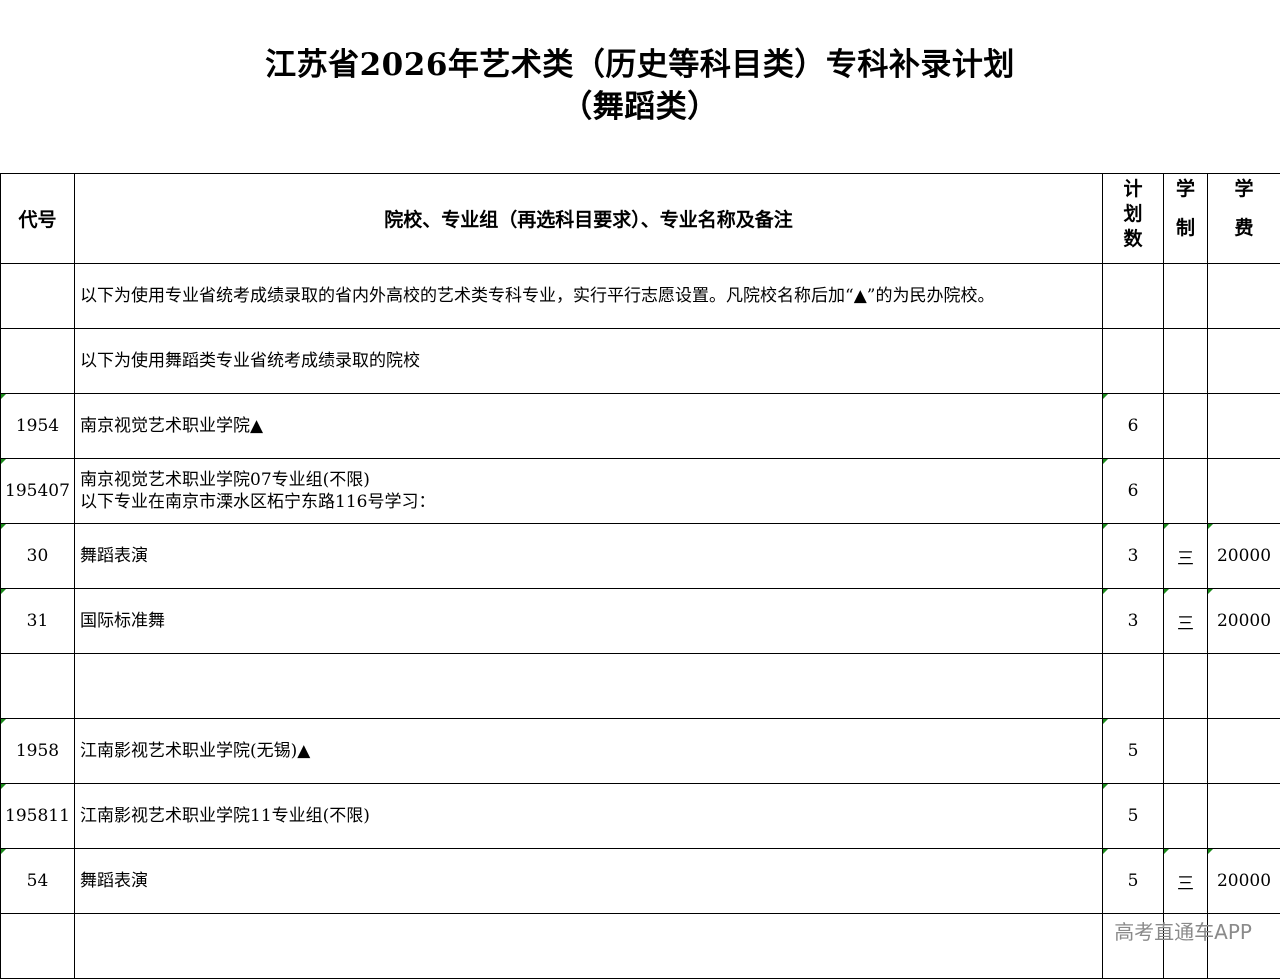 This screenshot has height=979, width=1280. I want to click on cell-code: 54, so click(38, 881).